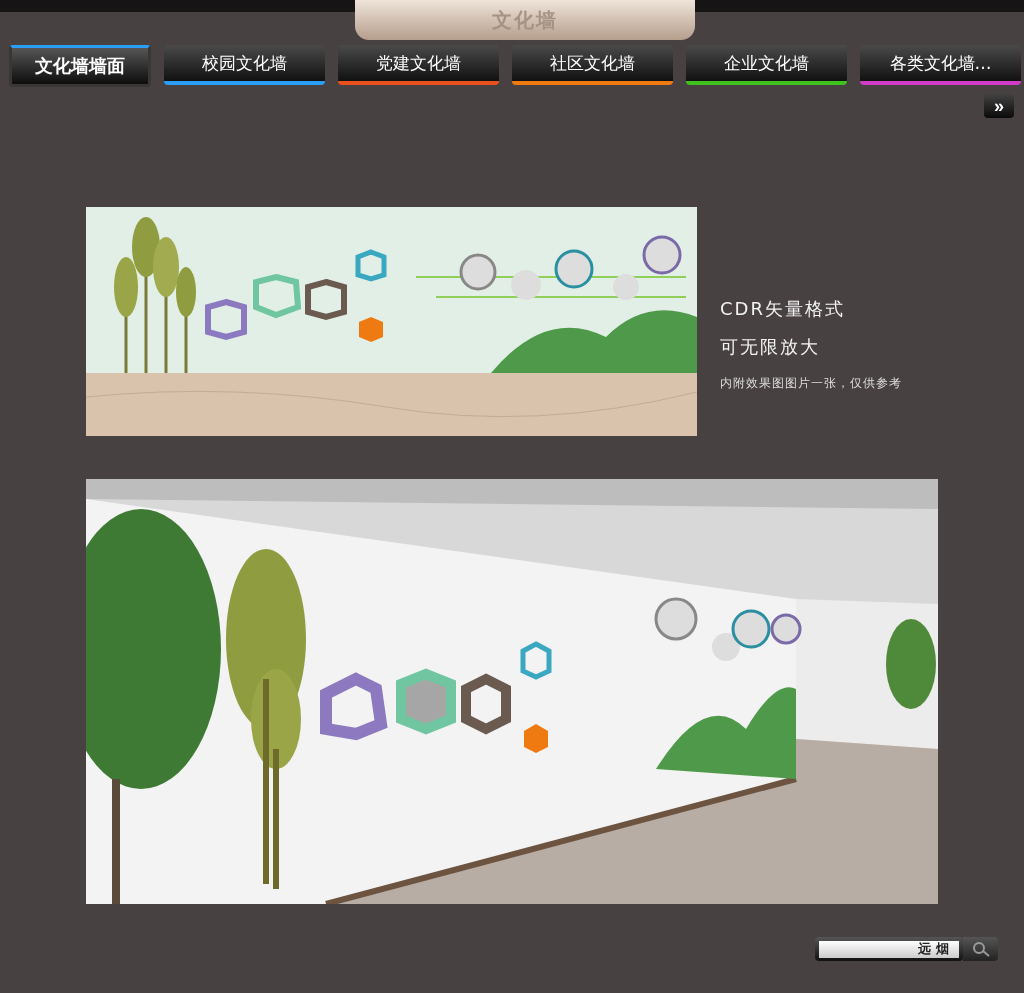 The height and width of the screenshot is (993, 1024). Describe the element at coordinates (980, 949) in the screenshot. I see `search-button` at that location.